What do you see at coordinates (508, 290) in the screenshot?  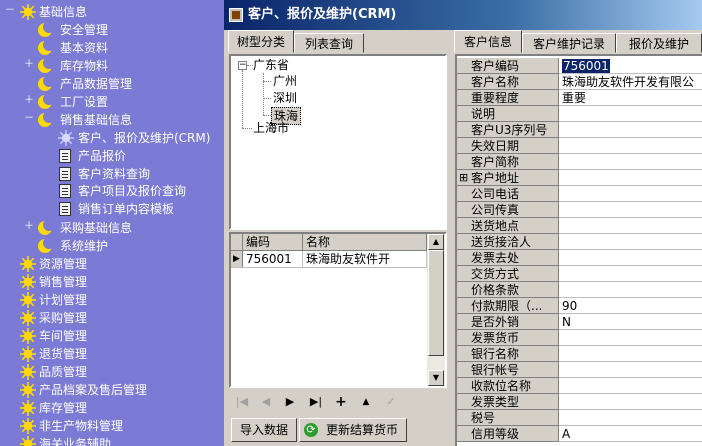 I see `property-label: 价格条款` at bounding box center [508, 290].